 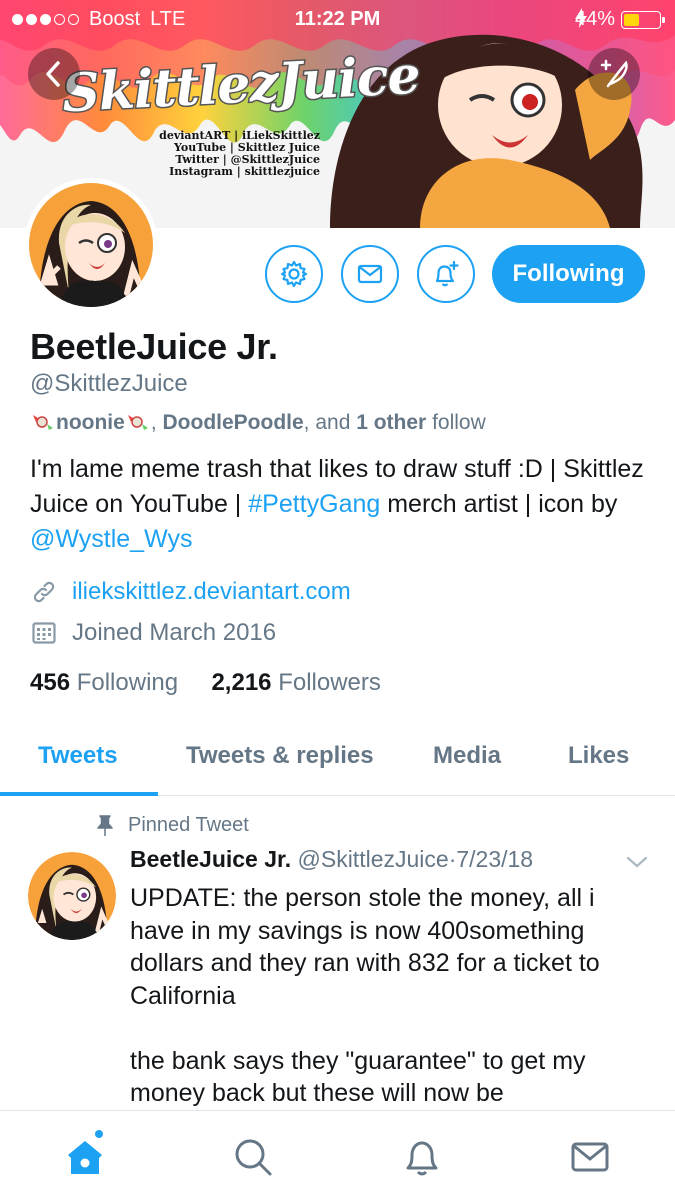 I want to click on home-unread-dot, so click(x=99, y=1134).